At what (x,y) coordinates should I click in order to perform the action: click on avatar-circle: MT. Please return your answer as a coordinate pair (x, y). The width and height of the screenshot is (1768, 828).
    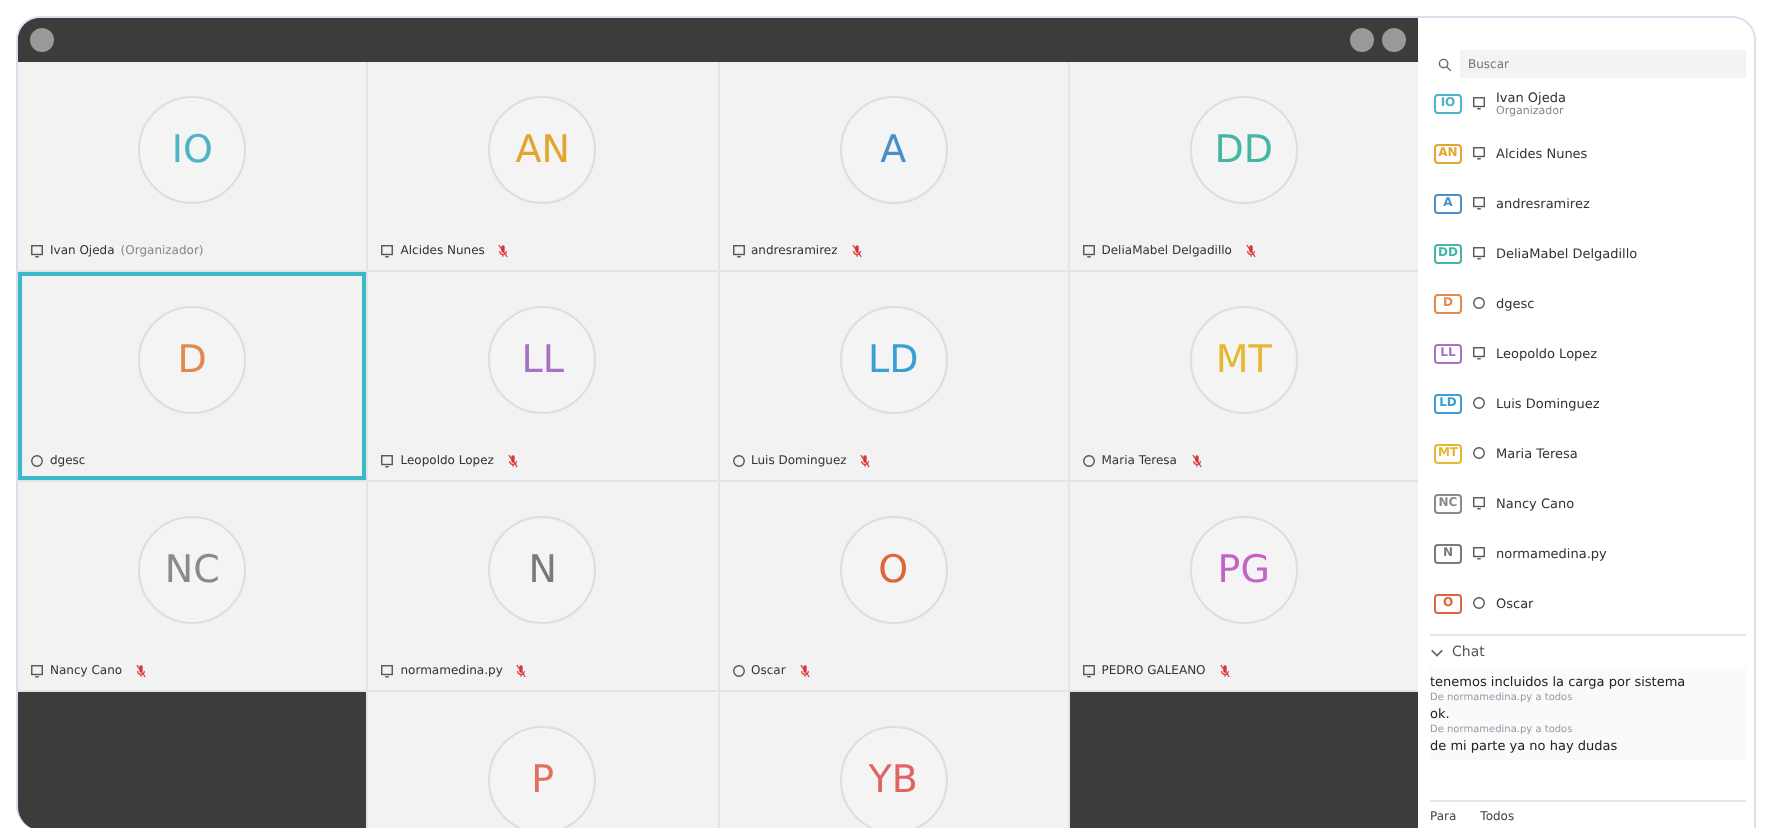
    Looking at the image, I should click on (1243, 360).